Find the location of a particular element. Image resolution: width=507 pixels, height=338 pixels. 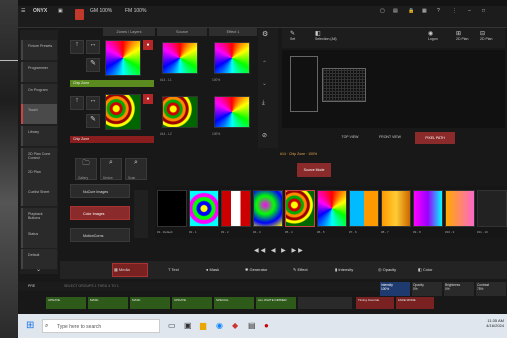

encoder-opacity: Opacity 0% is located at coordinates (427, 289).